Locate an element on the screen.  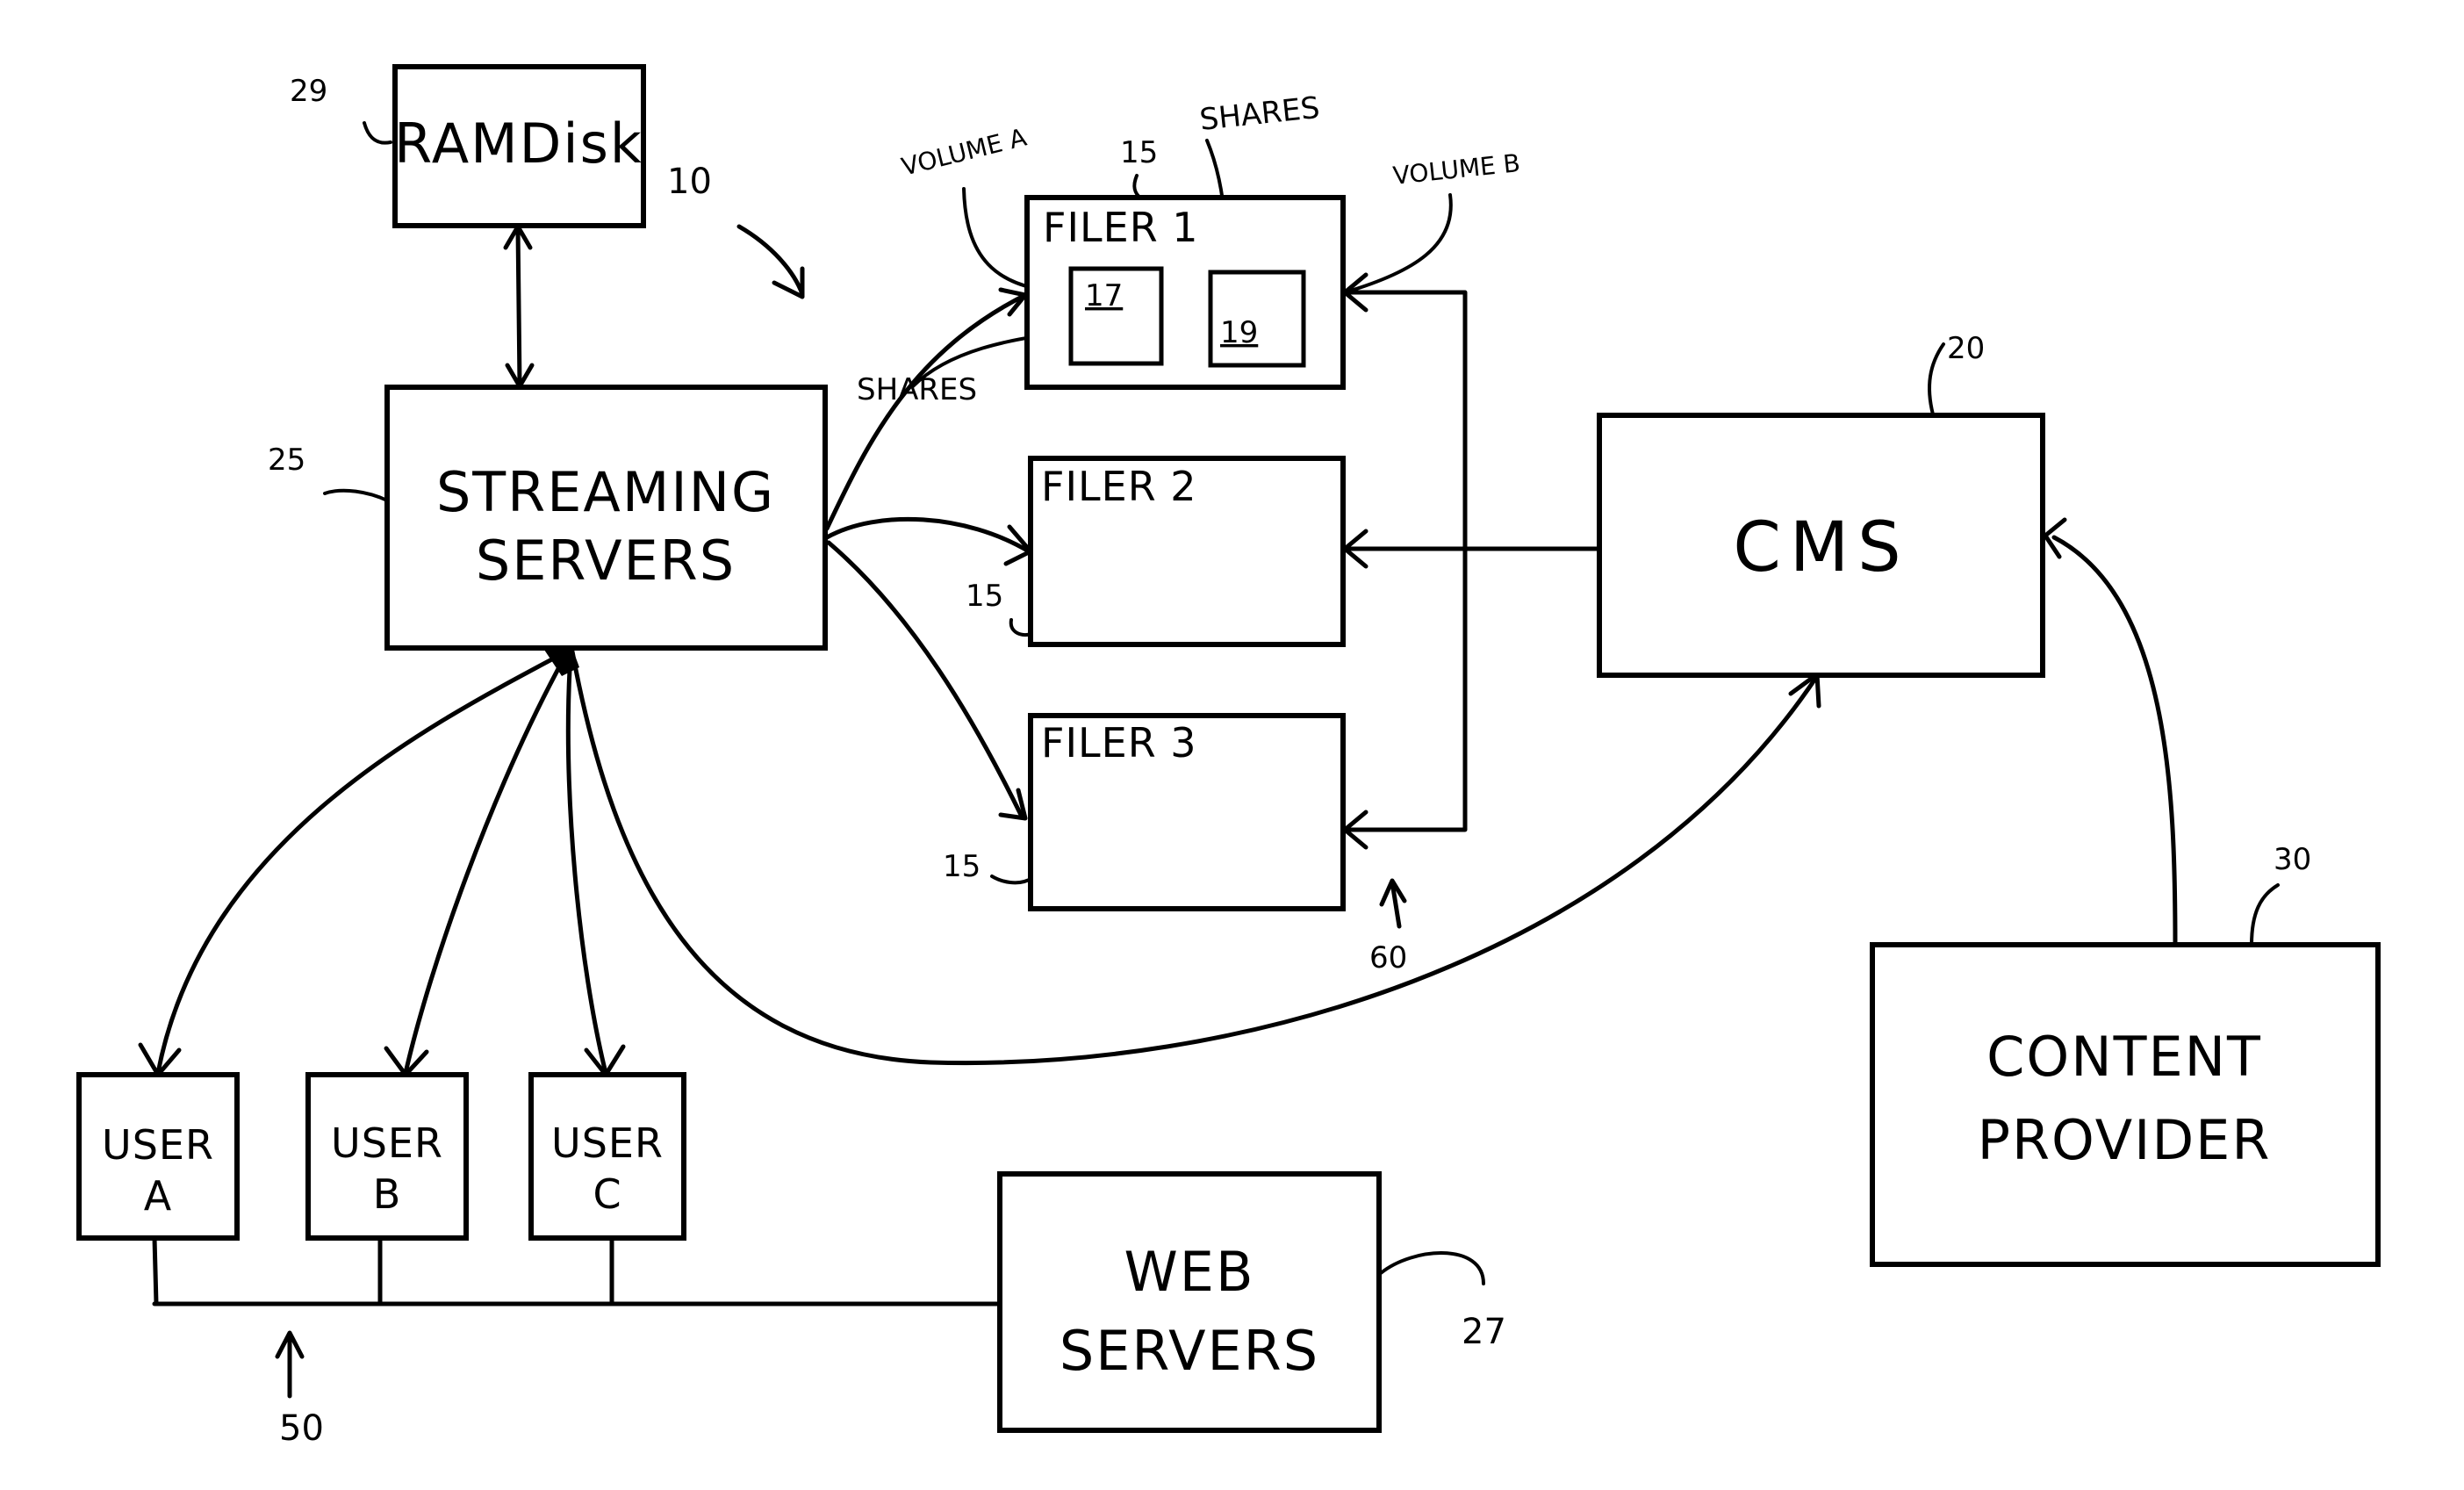
volume-a-annotation: VOLUME A is located at coordinates (964, 152).